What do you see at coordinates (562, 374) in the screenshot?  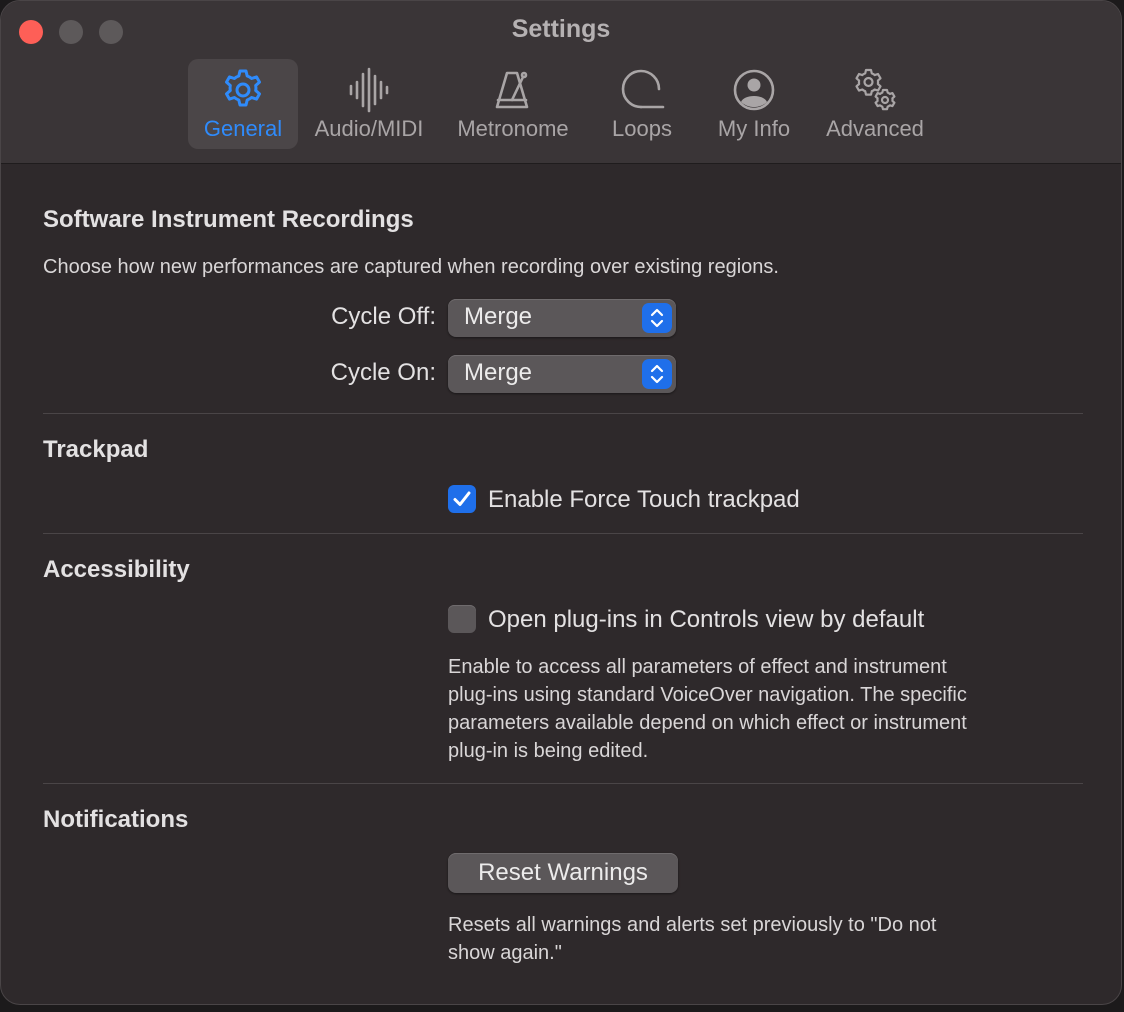 I see `cycle-on-popup: Merge` at bounding box center [562, 374].